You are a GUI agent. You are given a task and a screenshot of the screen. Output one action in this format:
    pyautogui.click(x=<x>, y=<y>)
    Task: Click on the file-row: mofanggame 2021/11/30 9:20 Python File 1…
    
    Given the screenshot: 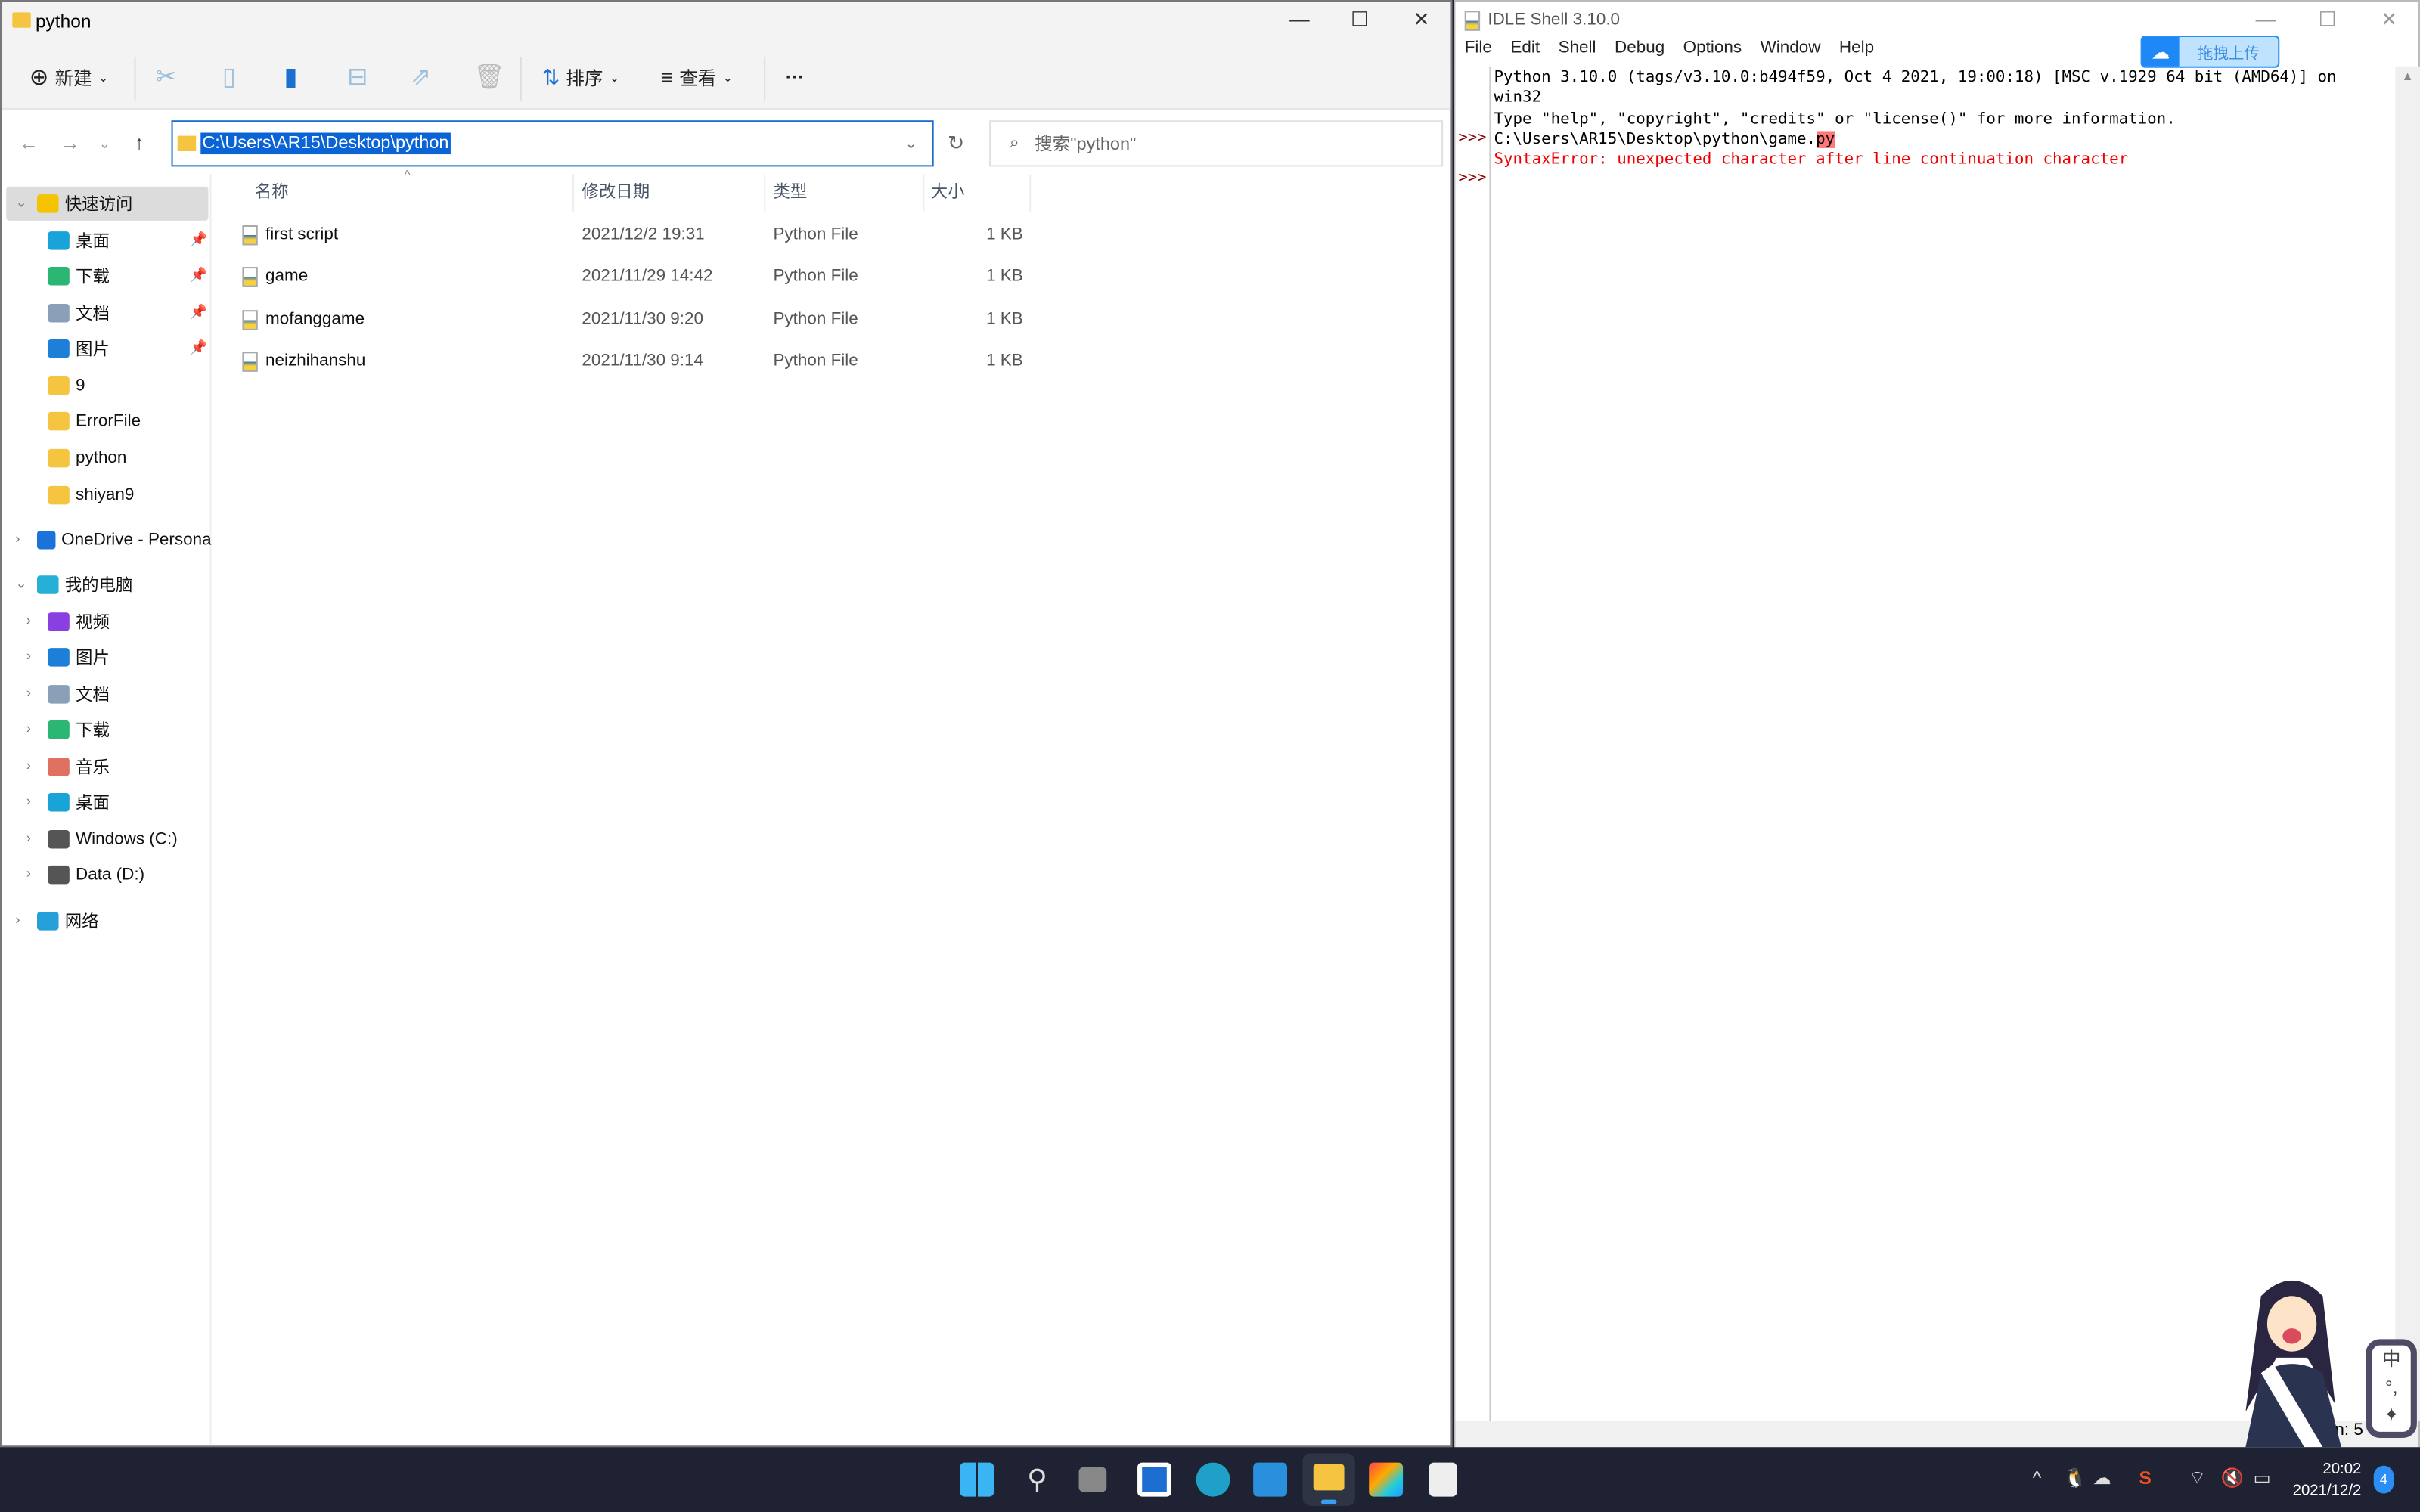 What is the action you would take?
    pyautogui.click(x=634, y=321)
    